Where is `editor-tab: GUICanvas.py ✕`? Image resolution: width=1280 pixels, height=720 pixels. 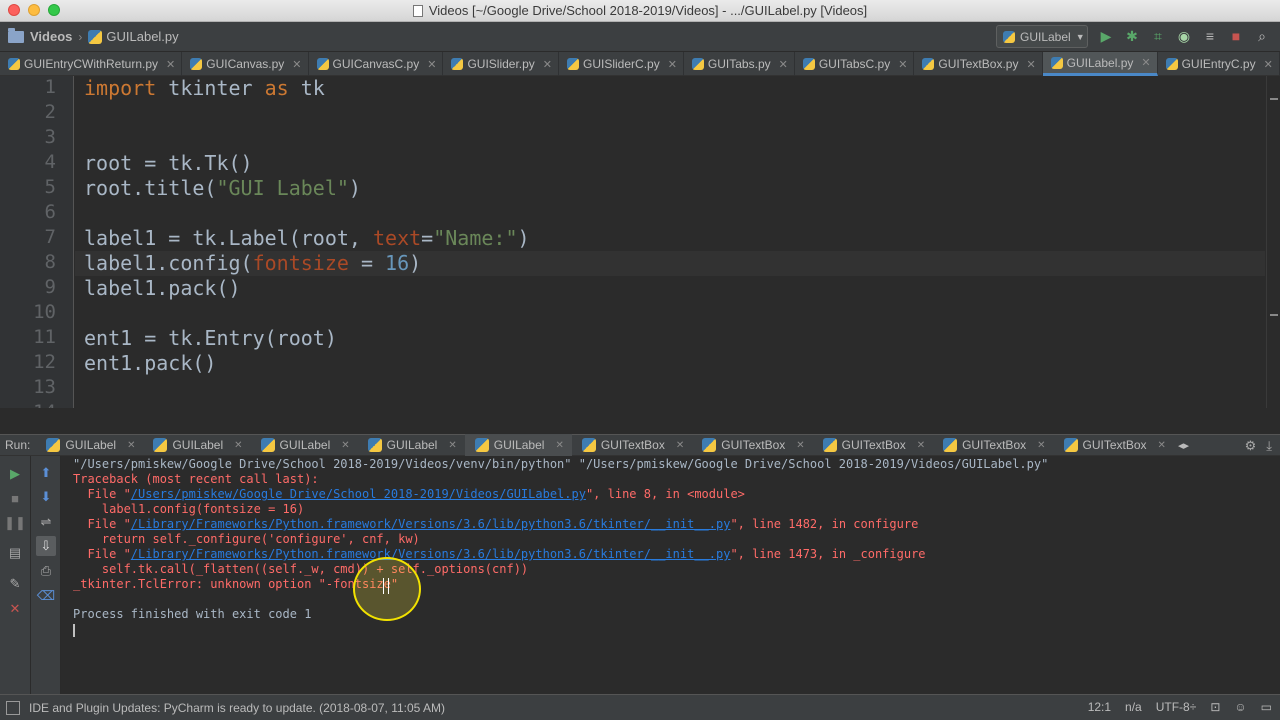 editor-tab: GUICanvas.py ✕ is located at coordinates (245, 64).